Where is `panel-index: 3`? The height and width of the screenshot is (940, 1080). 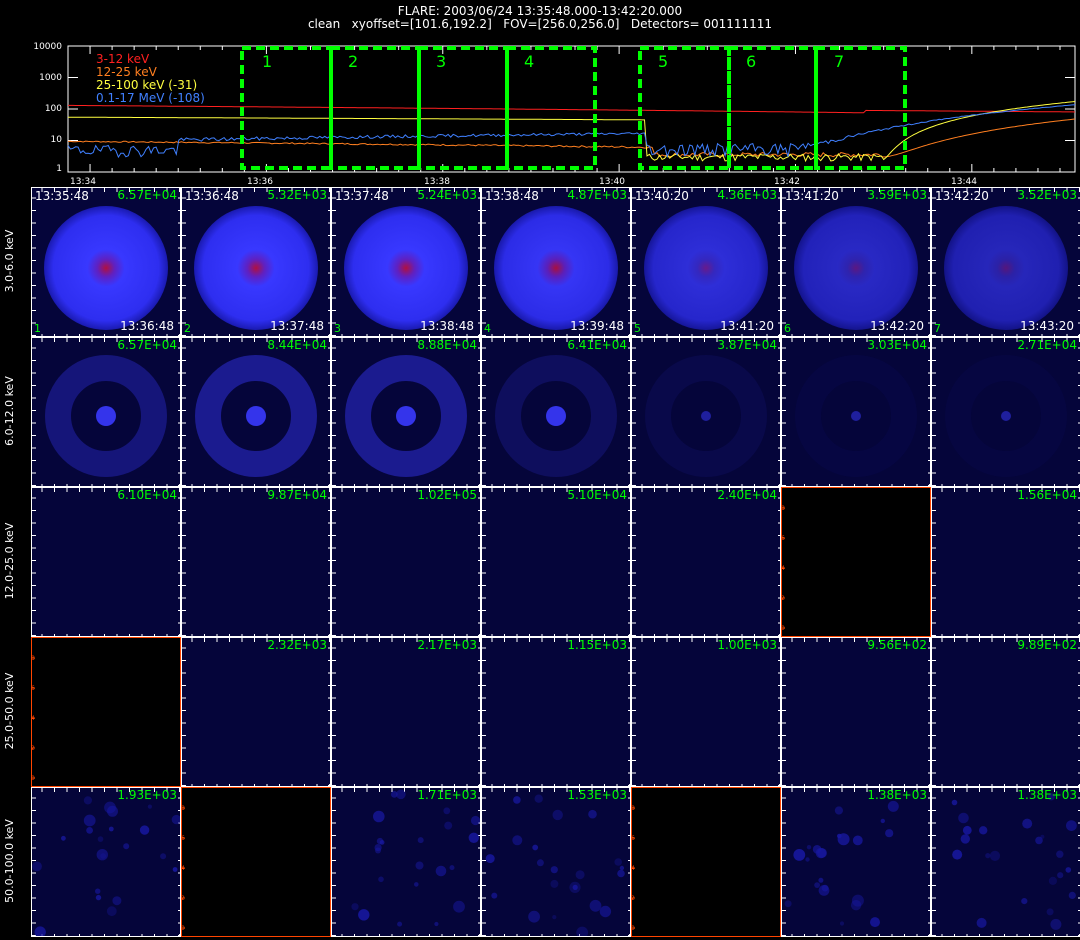
panel-index: 3 is located at coordinates (337, 328).